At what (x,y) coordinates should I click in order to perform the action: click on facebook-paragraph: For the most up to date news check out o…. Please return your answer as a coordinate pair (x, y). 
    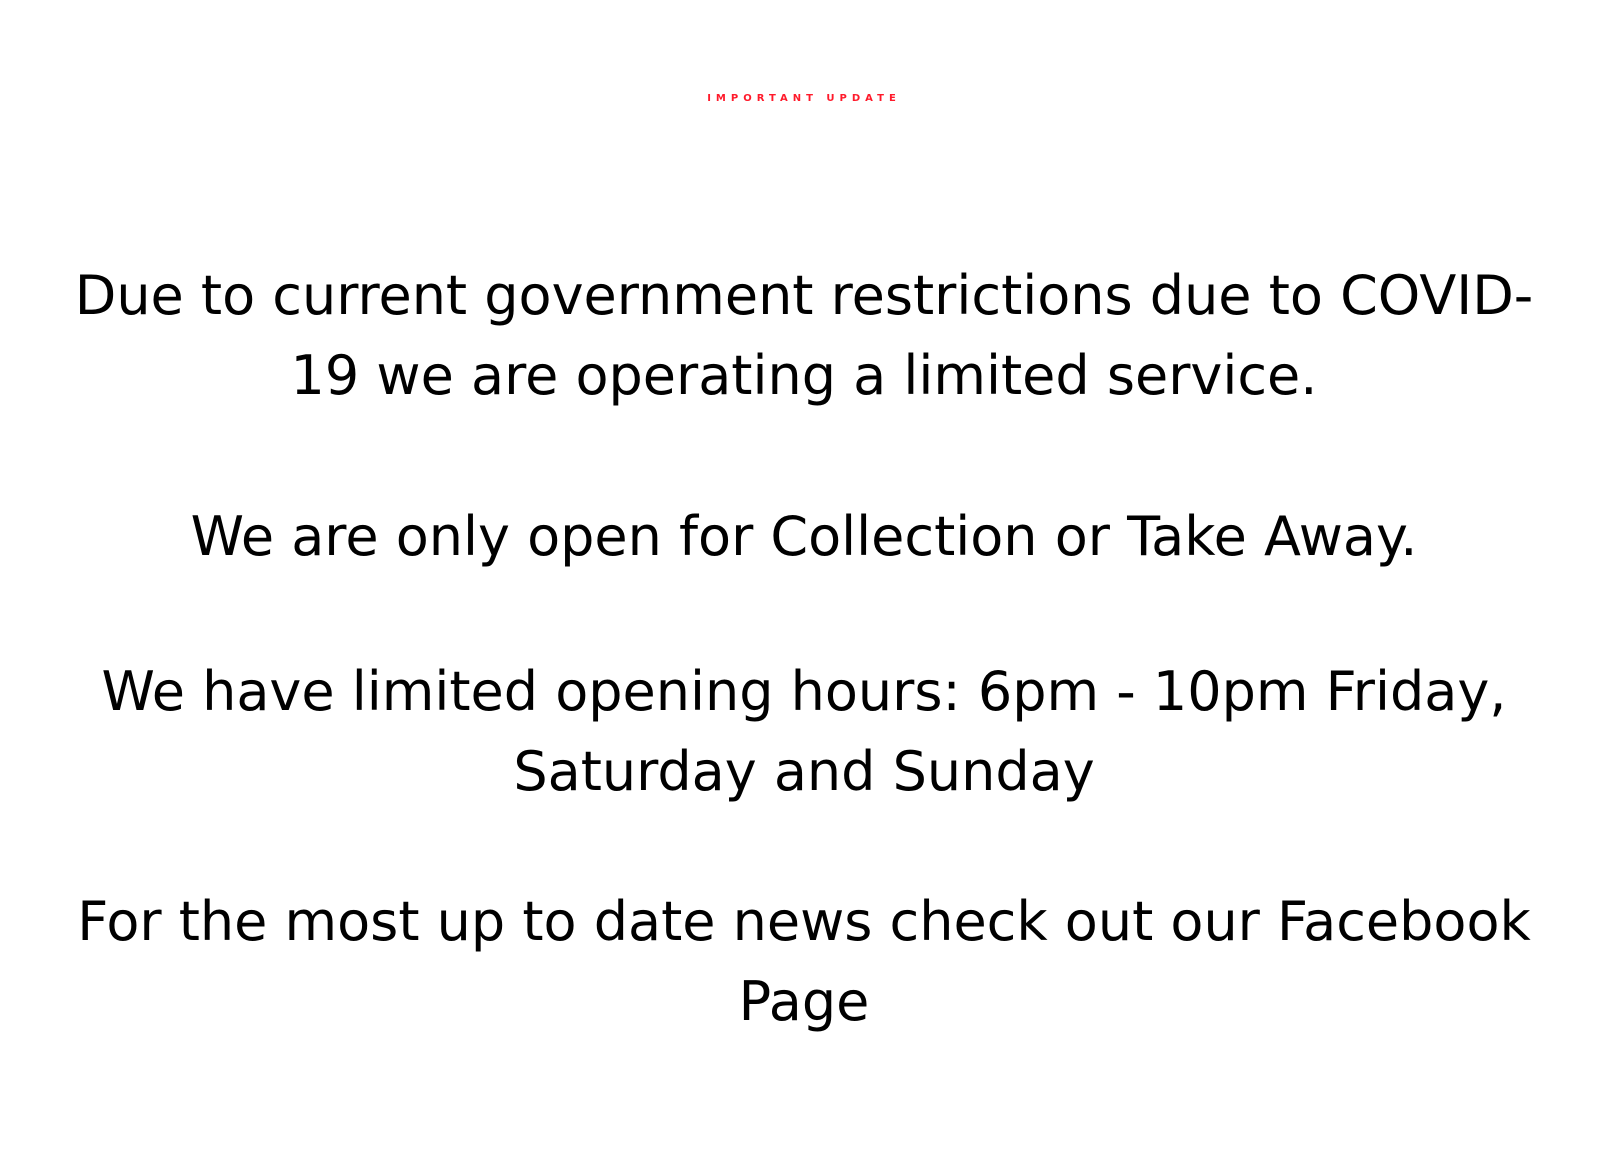
    Looking at the image, I should click on (804, 962).